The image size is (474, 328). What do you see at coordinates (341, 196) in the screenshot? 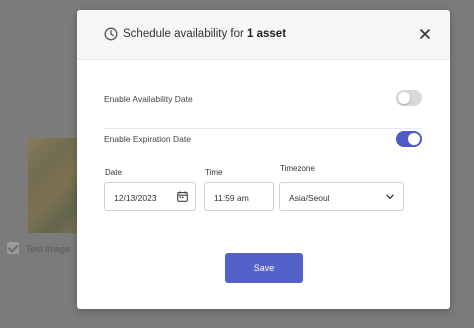
I see `timezone-select: Asia/Seoul` at bounding box center [341, 196].